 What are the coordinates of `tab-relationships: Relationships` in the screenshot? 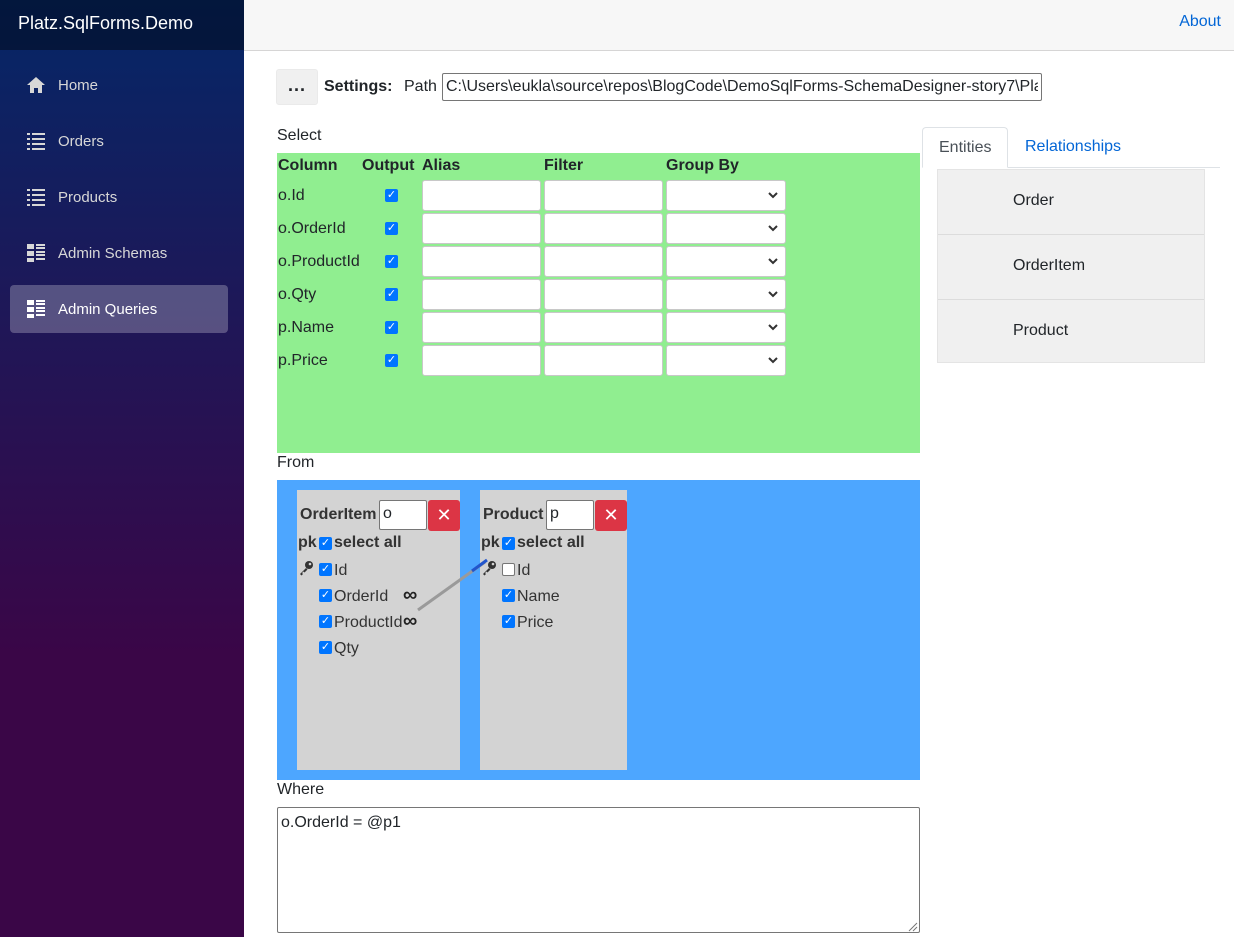 It's located at (1073, 147).